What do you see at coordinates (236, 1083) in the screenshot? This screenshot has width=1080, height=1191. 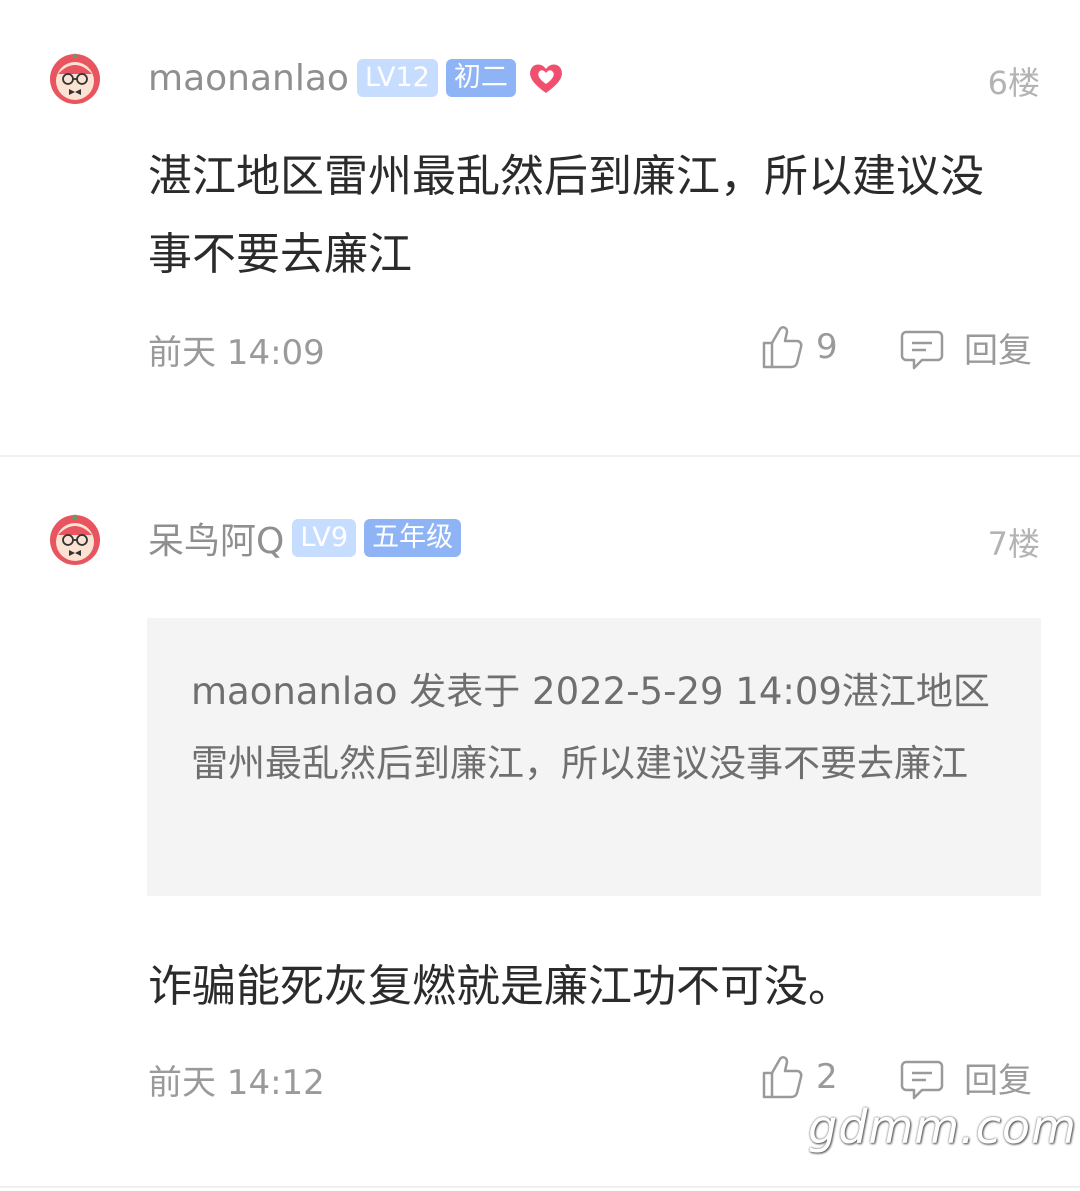 I see `post-time: 前天 14:12` at bounding box center [236, 1083].